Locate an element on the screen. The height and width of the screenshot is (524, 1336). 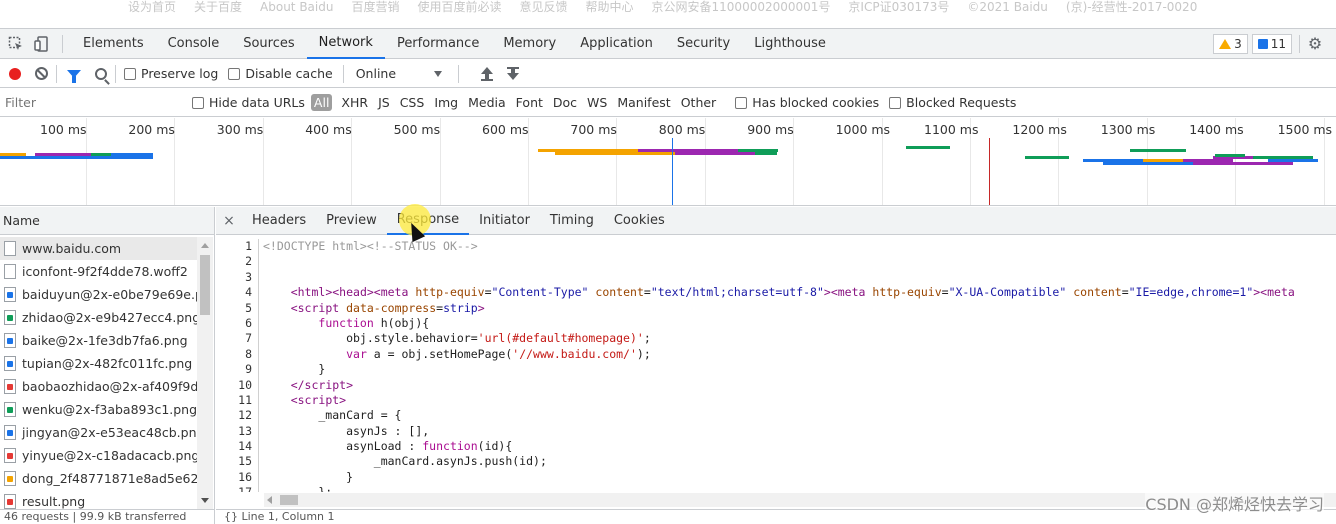
record-icon is located at coordinates (15, 74).